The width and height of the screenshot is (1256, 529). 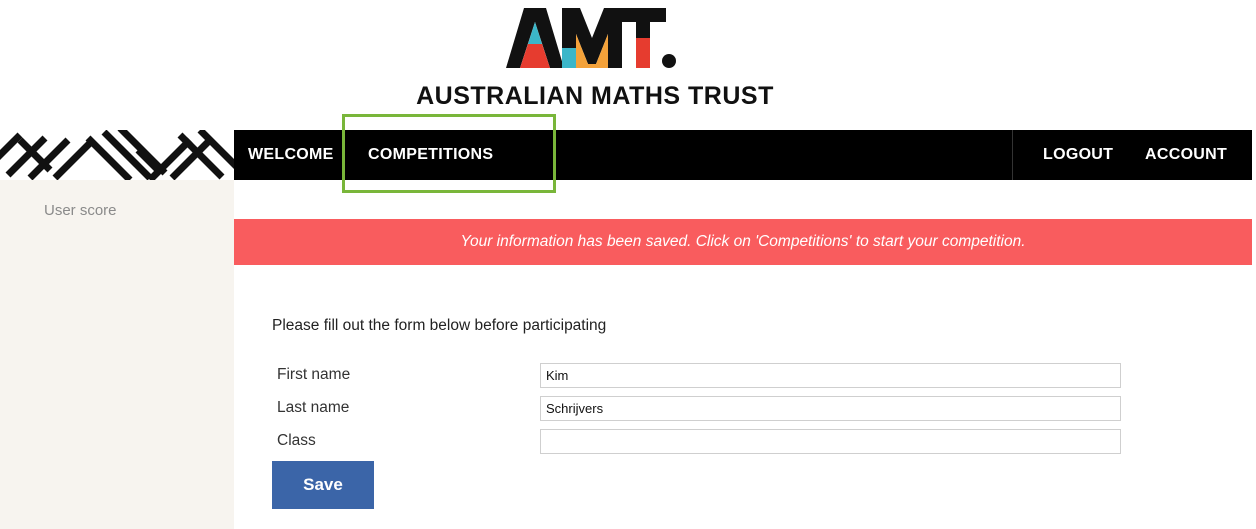 What do you see at coordinates (1186, 155) in the screenshot?
I see `nav-account: ACCOUNT` at bounding box center [1186, 155].